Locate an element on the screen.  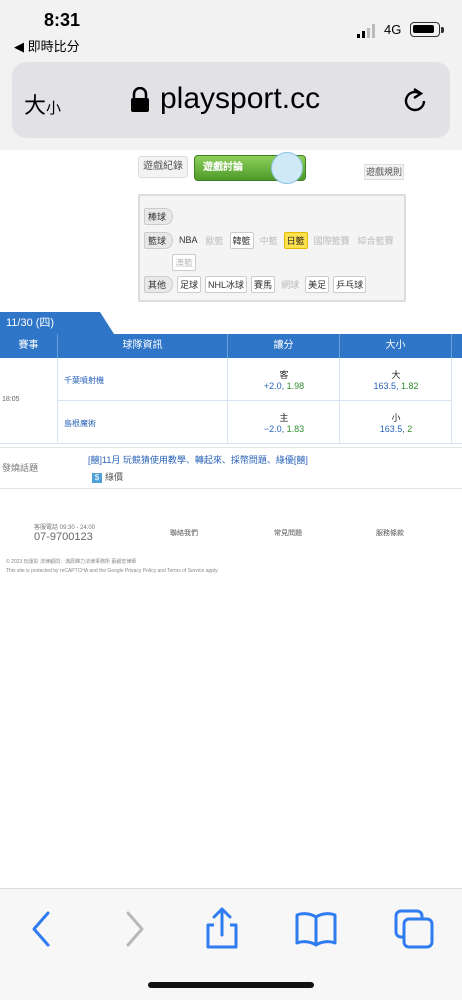
league-intl-basketball: 國際籃賽 is located at coordinates (332, 240).